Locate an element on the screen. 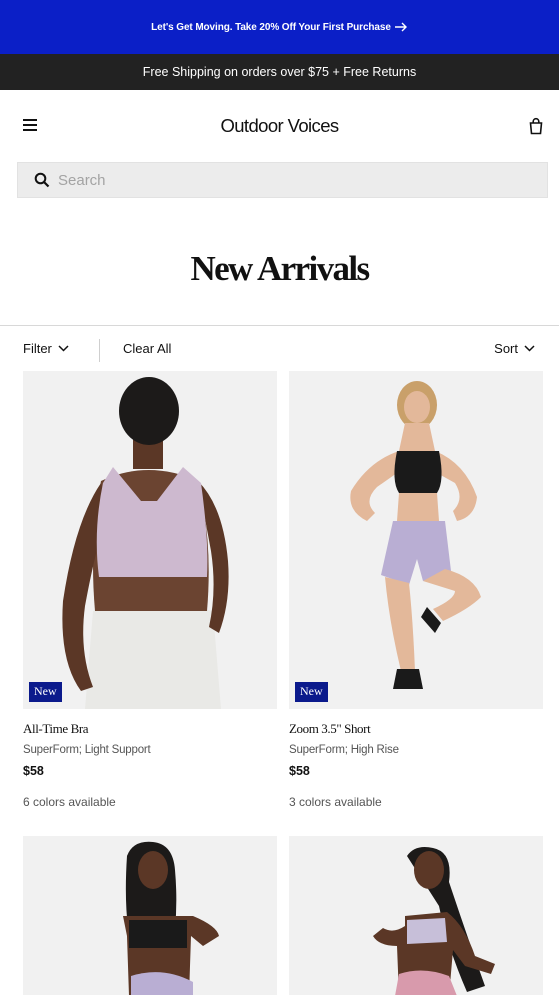 The width and height of the screenshot is (559, 995). arrow-right-icon is located at coordinates (401, 27).